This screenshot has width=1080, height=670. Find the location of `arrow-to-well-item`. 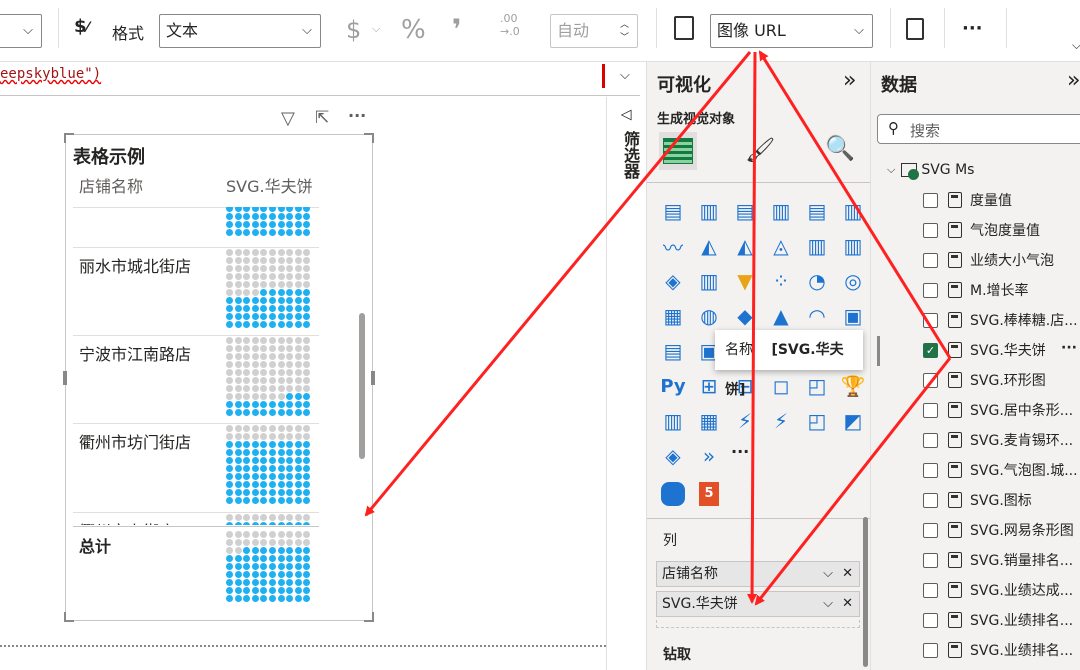

arrow-to-well-item is located at coordinates (752, 327).